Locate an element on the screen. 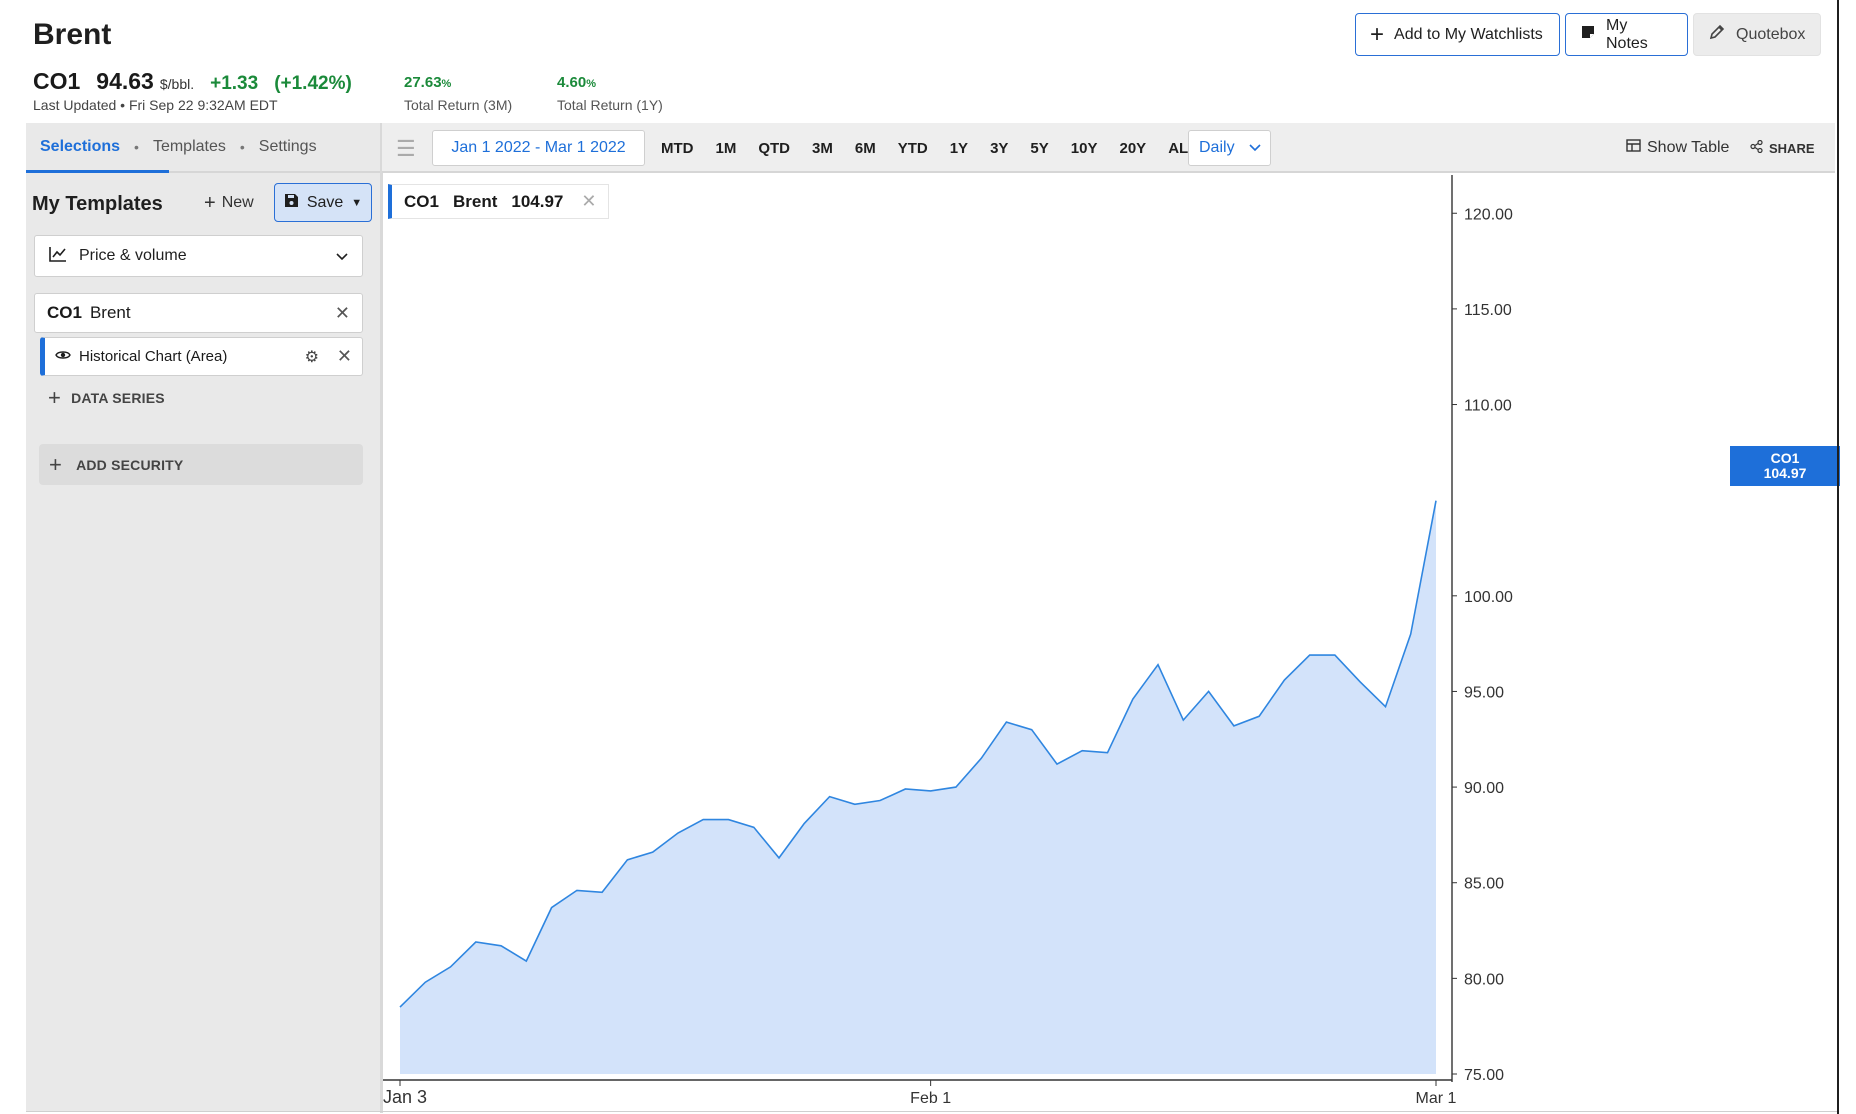 This screenshot has width=1856, height=1114. frequency-value: Daily is located at coordinates (1217, 147).